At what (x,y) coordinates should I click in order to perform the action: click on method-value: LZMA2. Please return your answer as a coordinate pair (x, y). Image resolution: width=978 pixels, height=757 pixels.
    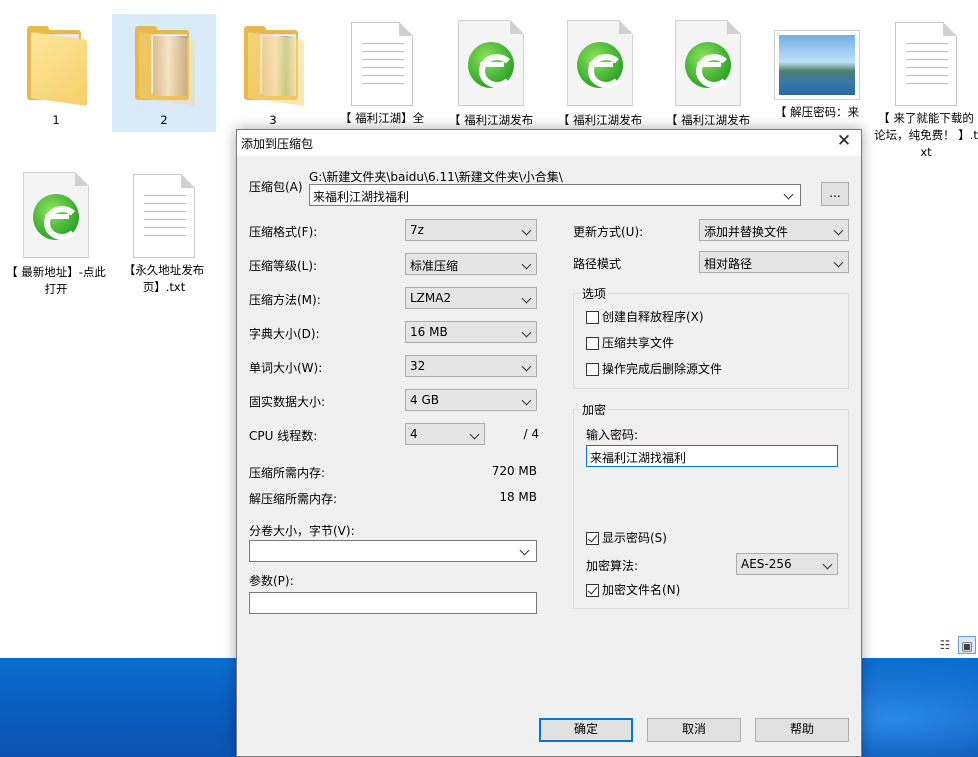
    Looking at the image, I should click on (431, 298).